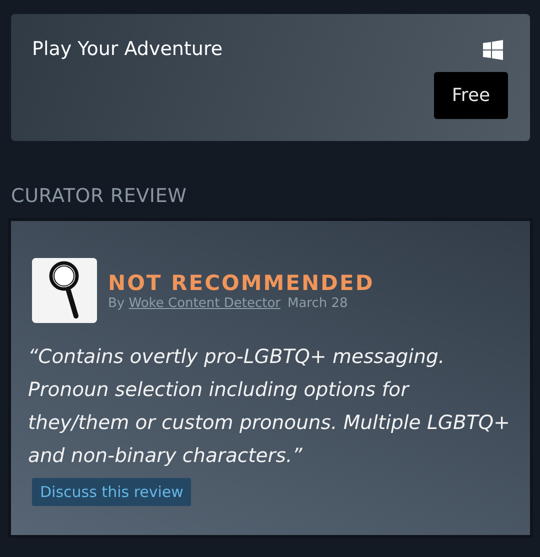  I want to click on magnifier-icon, so click(64, 290).